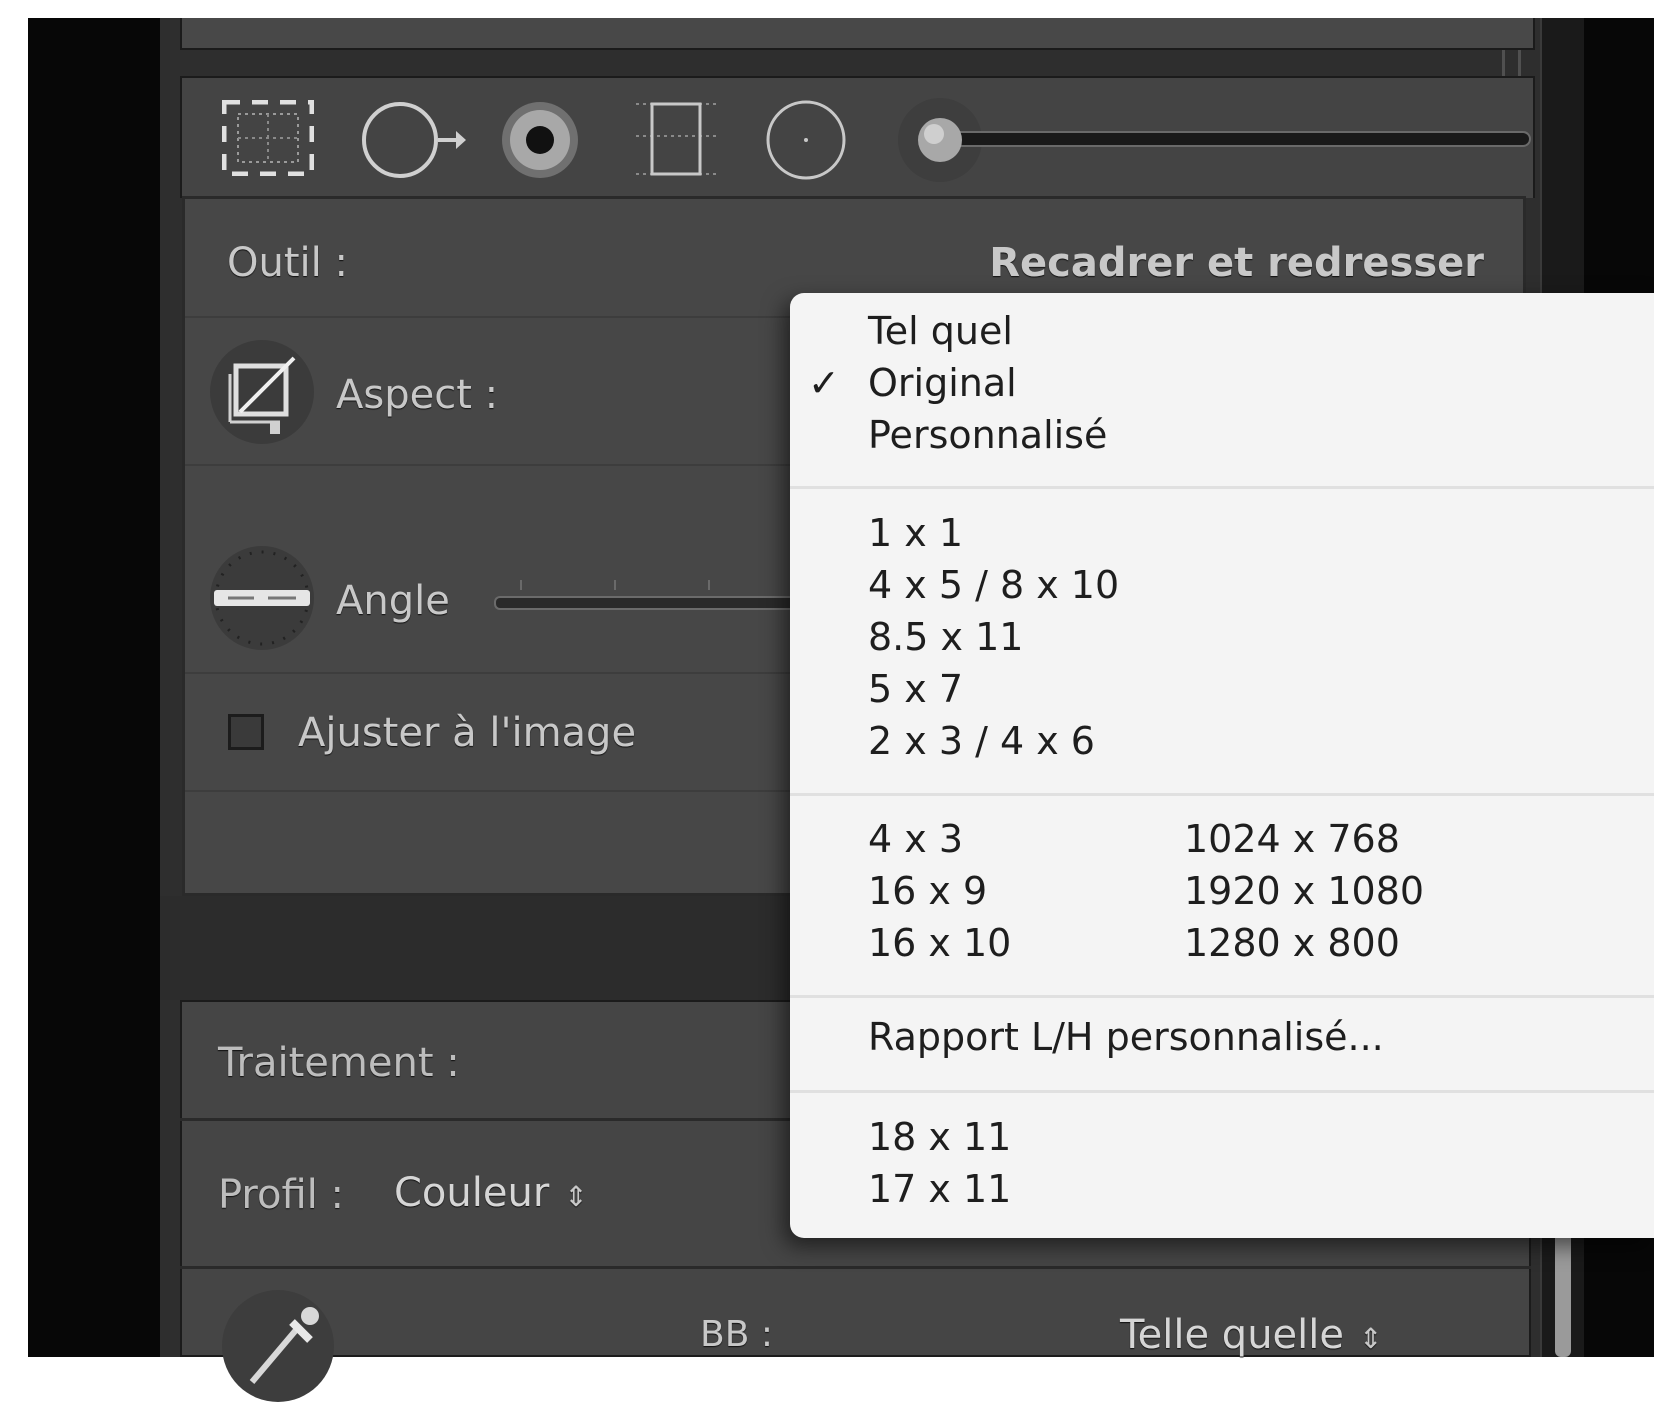 The image size is (1654, 1406). Describe the element at coordinates (915, 533) in the screenshot. I see `menu-item-ratio: 1 x 1` at that location.